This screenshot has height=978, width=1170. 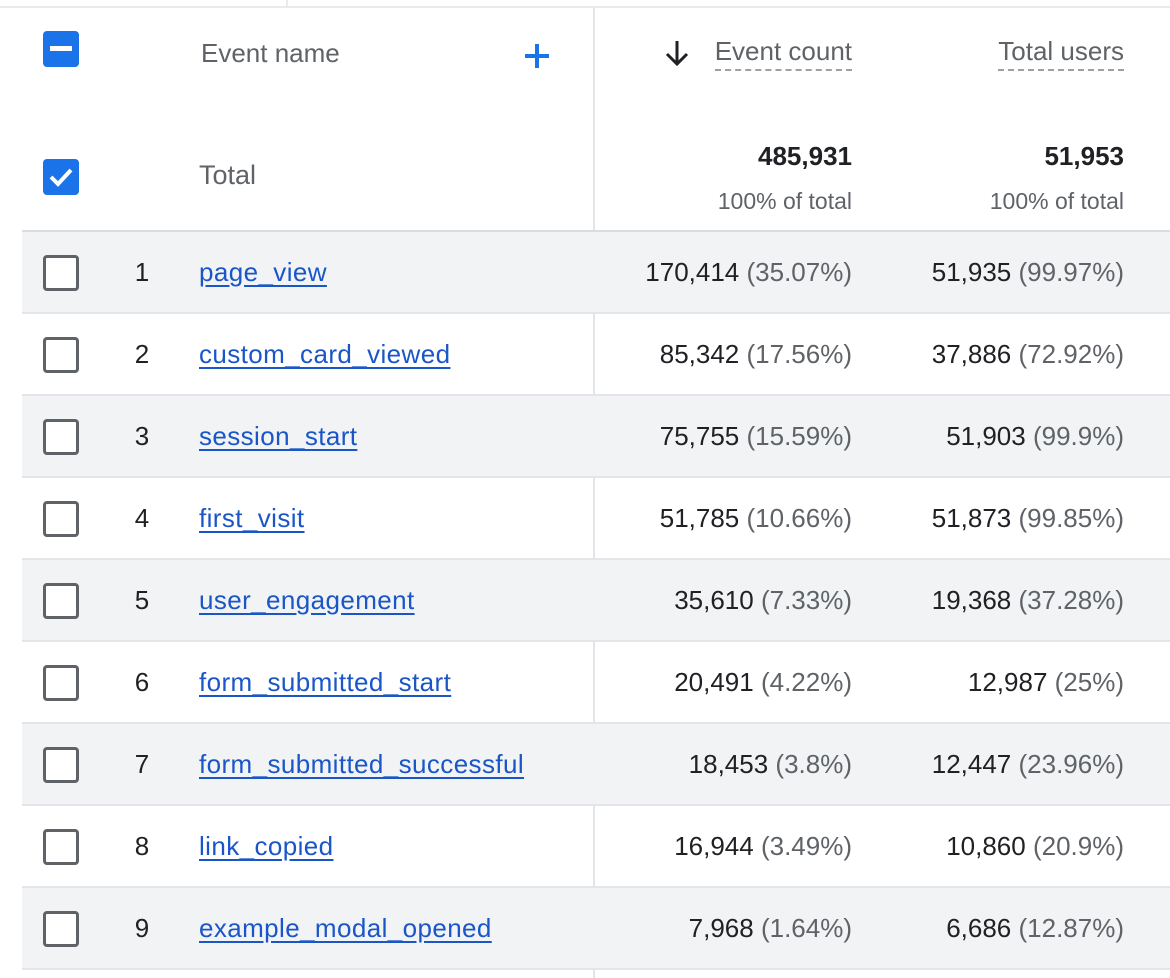 What do you see at coordinates (806, 600) in the screenshot?
I see `event-count-pct: (7.33%)` at bounding box center [806, 600].